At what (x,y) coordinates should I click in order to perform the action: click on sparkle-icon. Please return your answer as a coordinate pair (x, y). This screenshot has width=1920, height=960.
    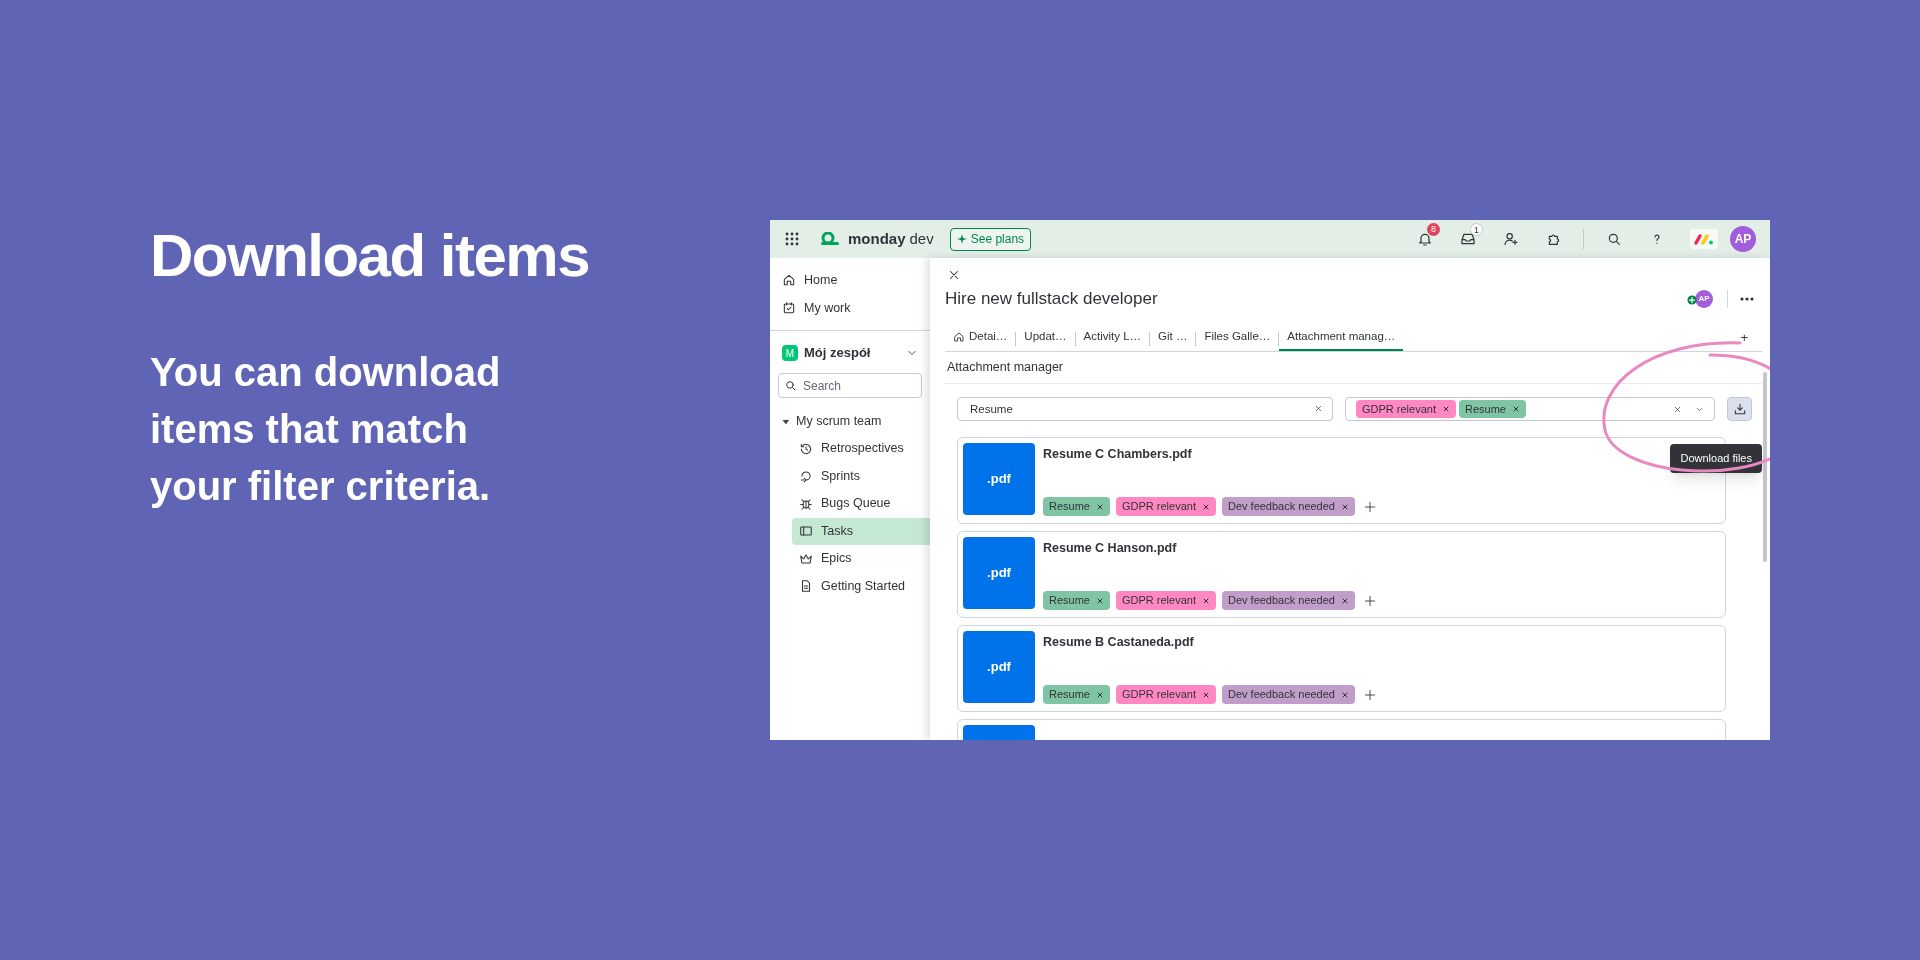
    Looking at the image, I should click on (961, 239).